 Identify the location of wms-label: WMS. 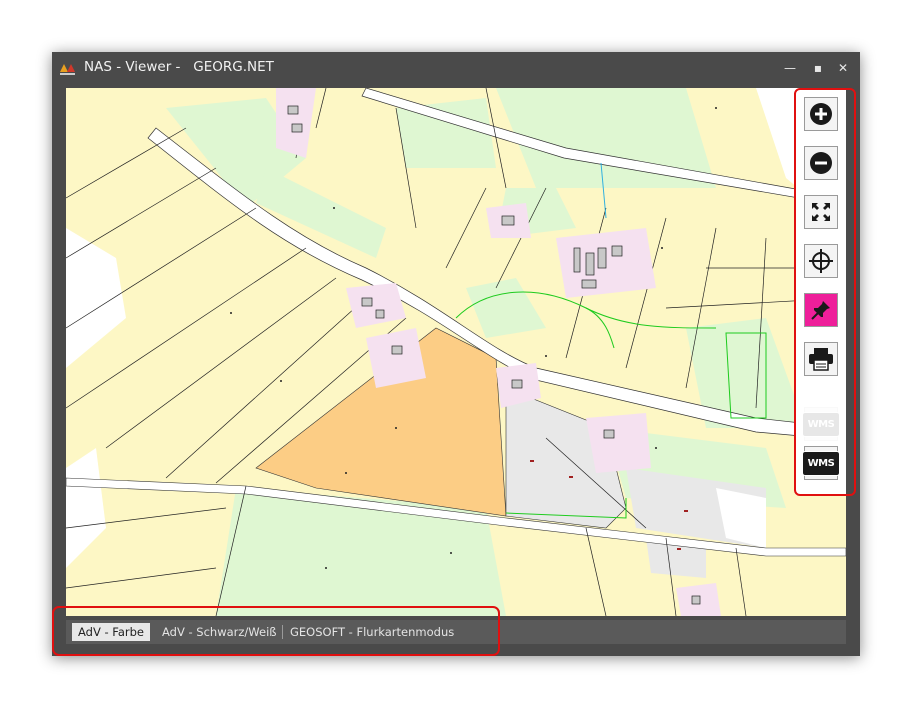
(821, 463).